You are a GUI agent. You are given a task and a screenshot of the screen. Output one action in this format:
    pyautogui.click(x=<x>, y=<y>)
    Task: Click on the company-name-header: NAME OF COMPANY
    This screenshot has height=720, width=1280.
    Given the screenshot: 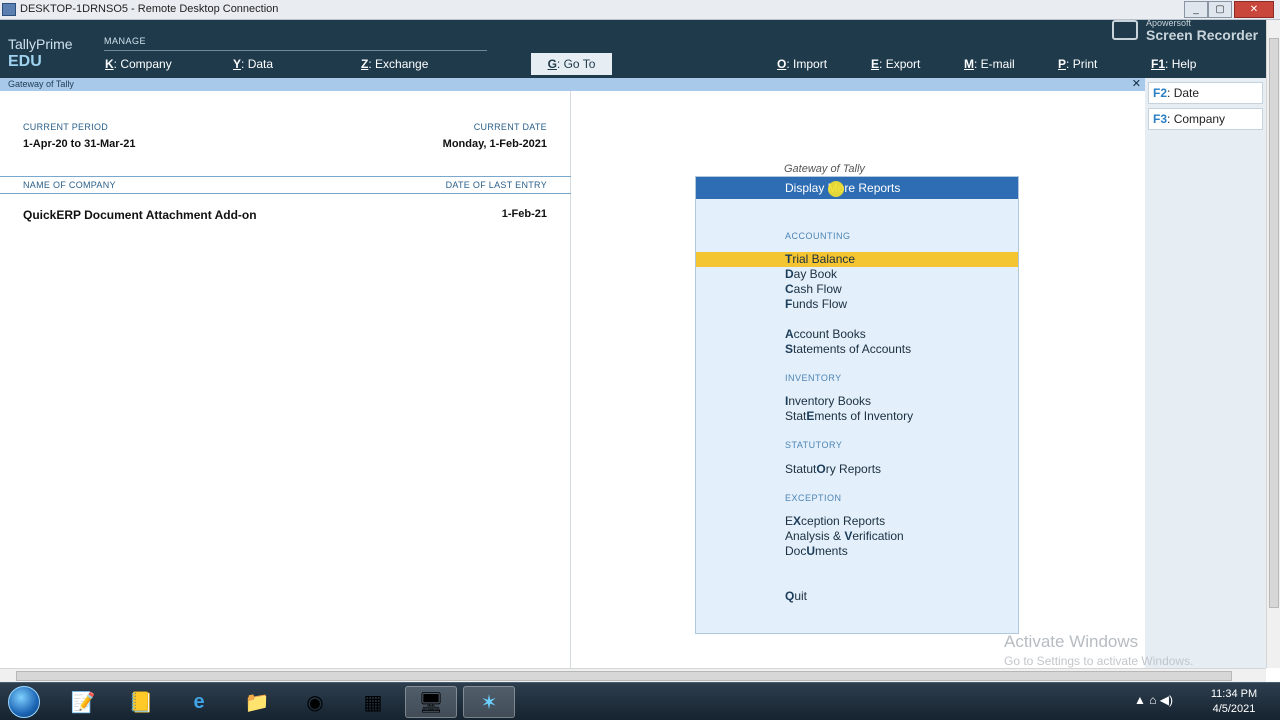 What is the action you would take?
    pyautogui.click(x=69, y=185)
    